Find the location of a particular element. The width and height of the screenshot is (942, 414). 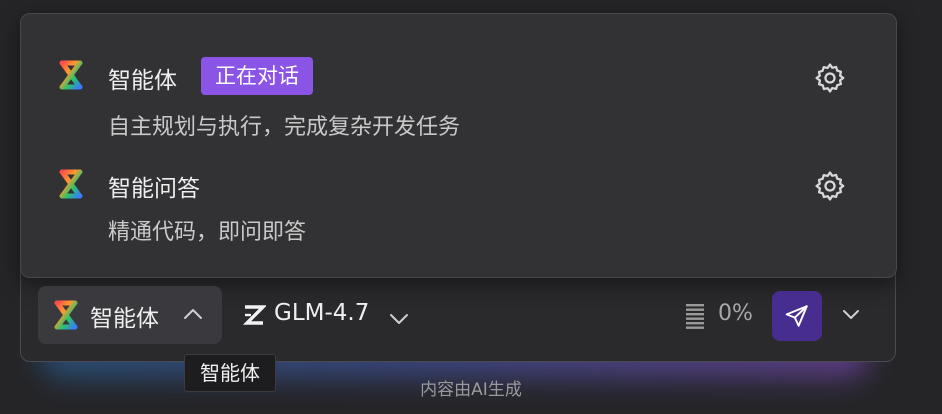

mode-option-title: 智能体 is located at coordinates (142, 81).